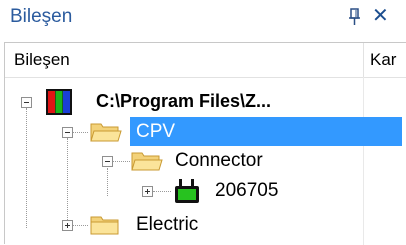 This screenshot has height=245, width=406. I want to click on tree-node-cpv: CPV, so click(203, 132).